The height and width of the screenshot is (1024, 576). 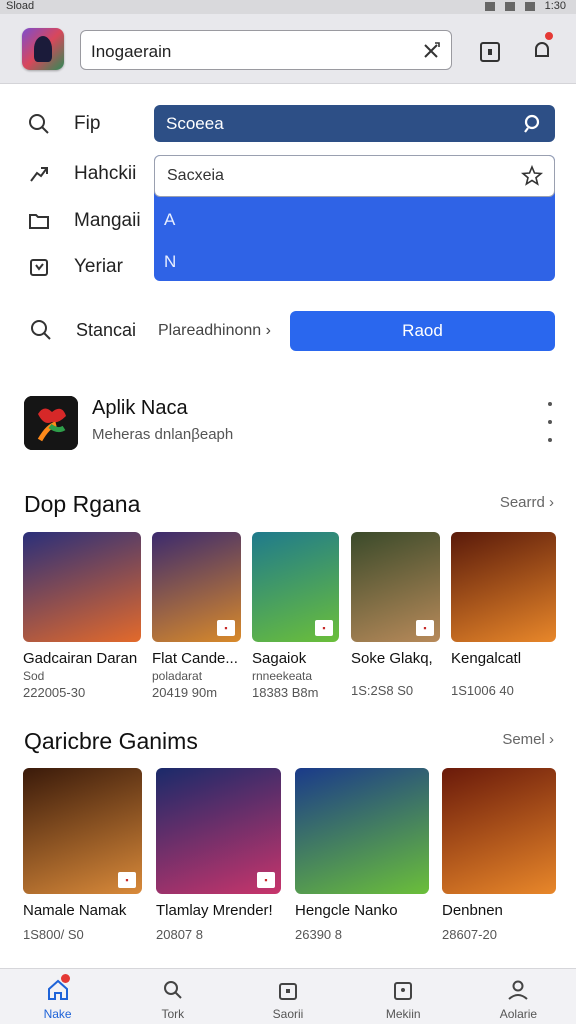 I want to click on game-card: Kengalcatl 1S1006 40, so click(x=503, y=615).